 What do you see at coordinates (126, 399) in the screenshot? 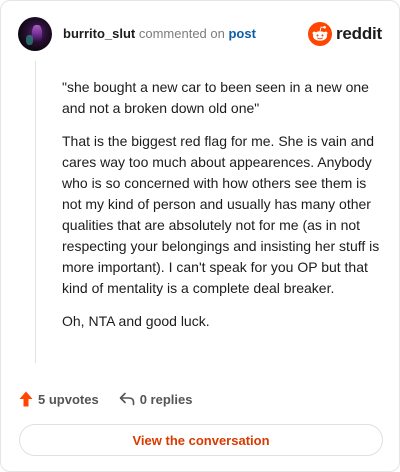
I see `reply-arrow-icon` at bounding box center [126, 399].